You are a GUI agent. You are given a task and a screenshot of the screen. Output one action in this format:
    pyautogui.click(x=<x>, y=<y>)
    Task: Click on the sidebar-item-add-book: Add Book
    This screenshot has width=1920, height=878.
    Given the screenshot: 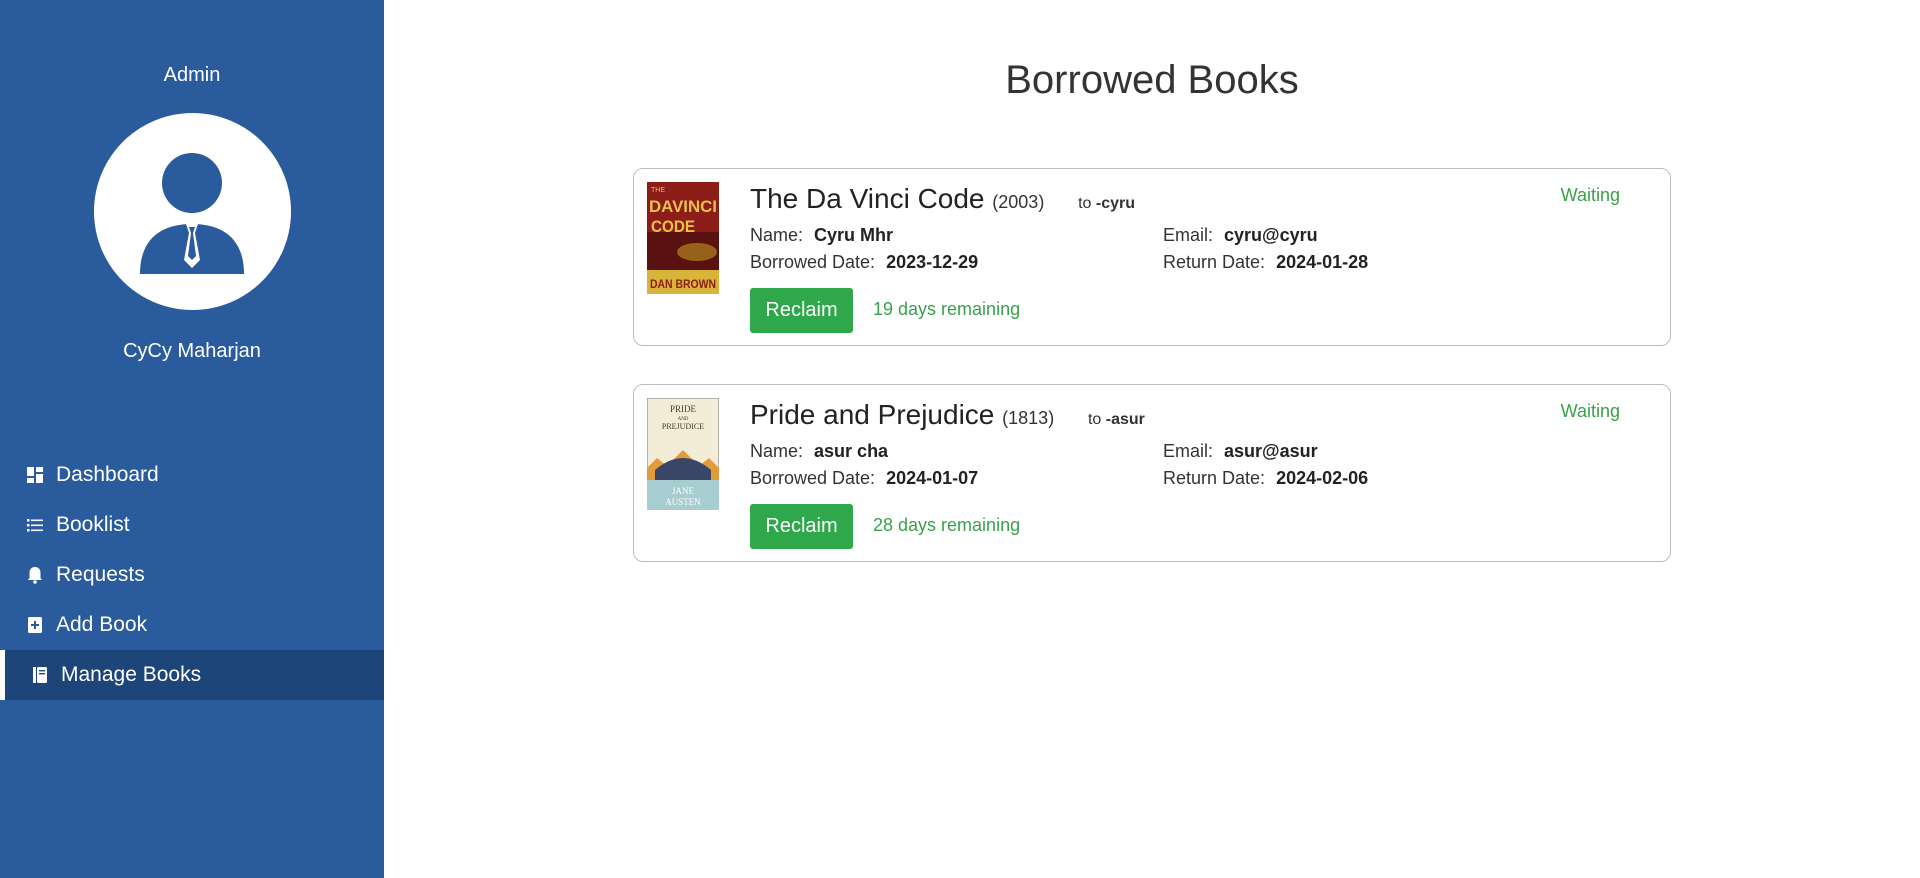 What is the action you would take?
    pyautogui.click(x=192, y=625)
    